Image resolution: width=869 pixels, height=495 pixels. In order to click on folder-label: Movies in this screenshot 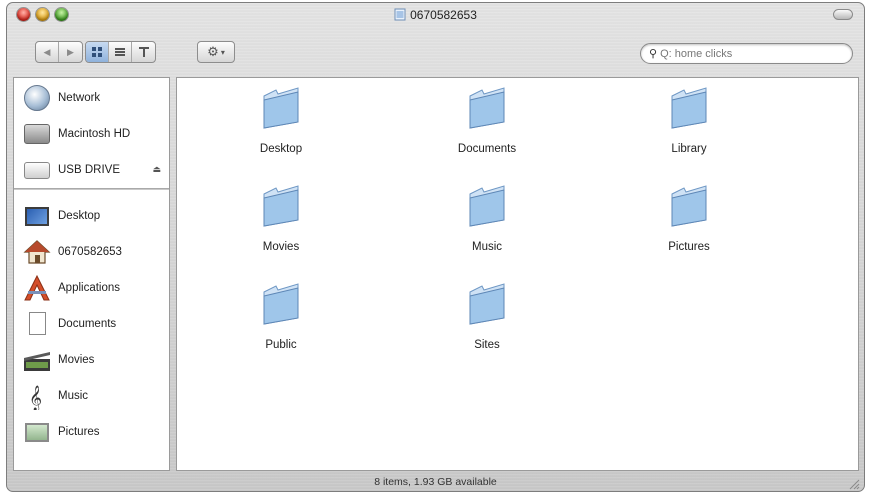, I will do `click(281, 247)`.